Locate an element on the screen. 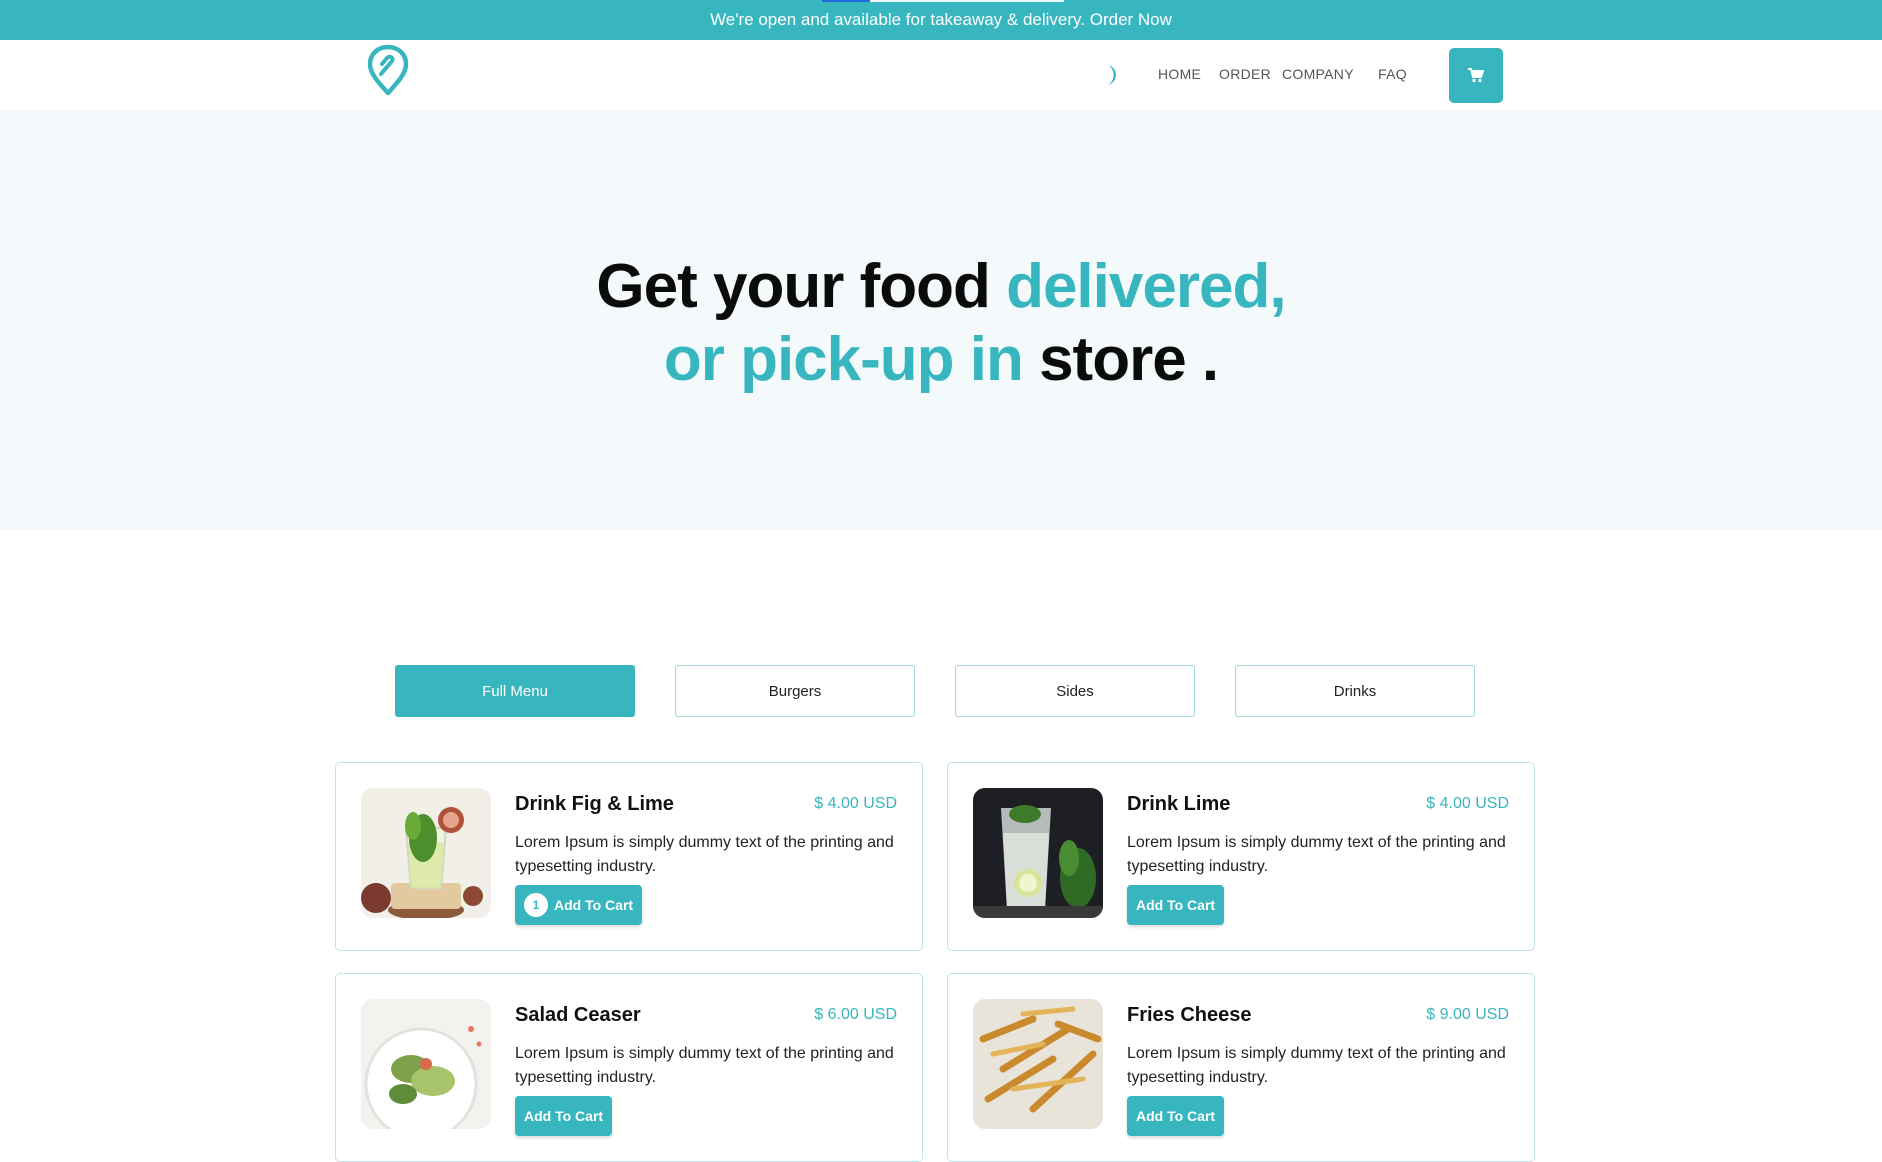 The width and height of the screenshot is (1882, 1162). nav-company-link: COMPANY is located at coordinates (1318, 74).